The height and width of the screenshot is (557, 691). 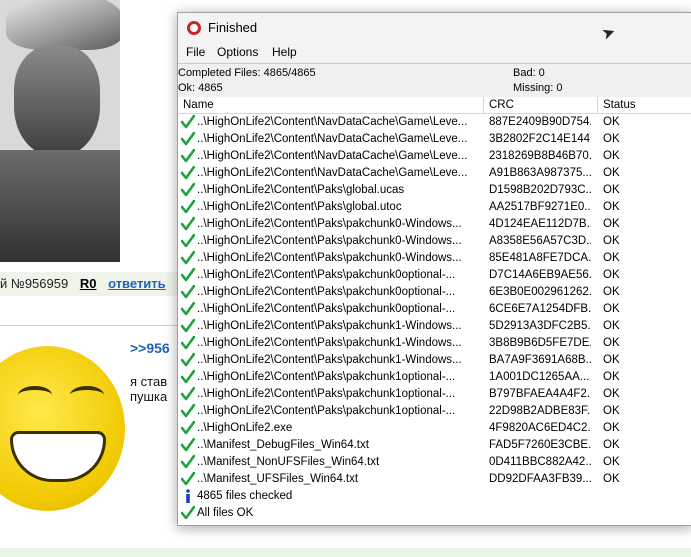 What do you see at coordinates (149, 381) in the screenshot?
I see `post-text-line: я став` at bounding box center [149, 381].